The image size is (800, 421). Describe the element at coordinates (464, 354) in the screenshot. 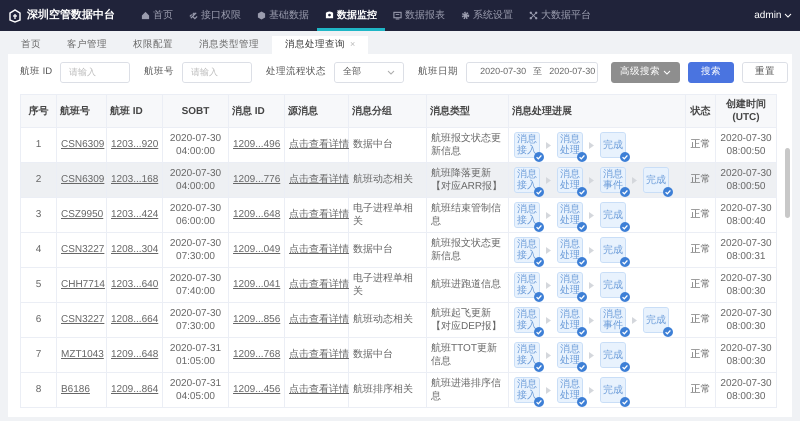

I see `table-cell: 航班TTOT更新信息` at that location.